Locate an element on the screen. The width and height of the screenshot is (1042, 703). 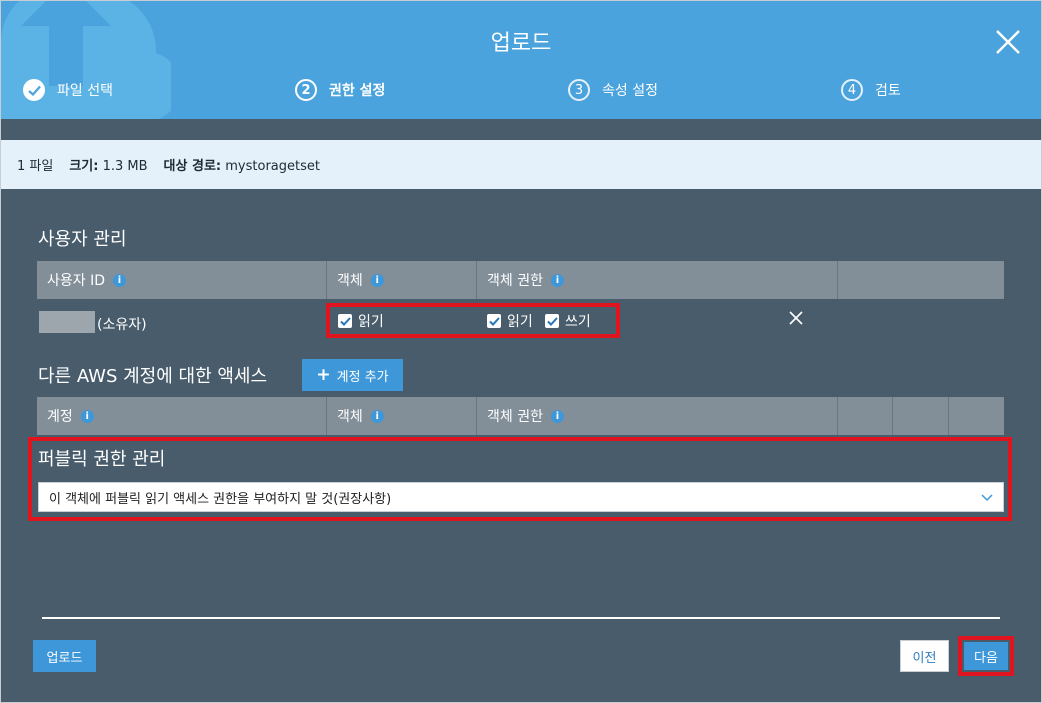
footer-divider is located at coordinates (521, 618).